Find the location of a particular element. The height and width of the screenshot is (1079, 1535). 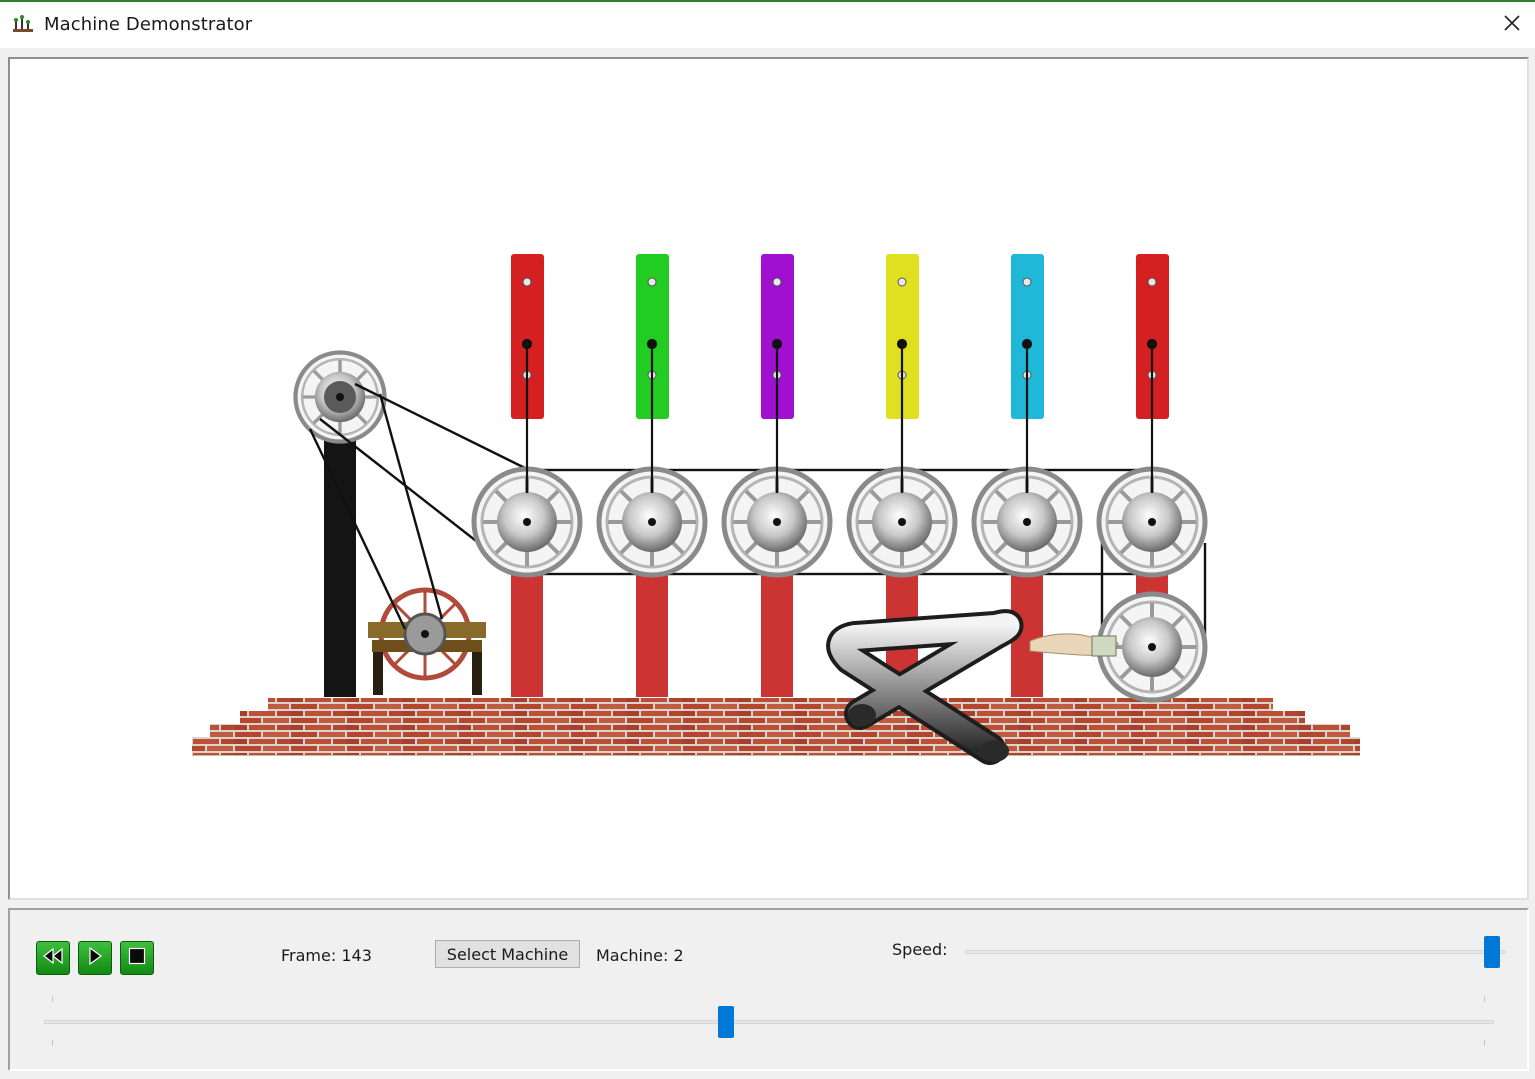

bench-wheel is located at coordinates (427, 641).